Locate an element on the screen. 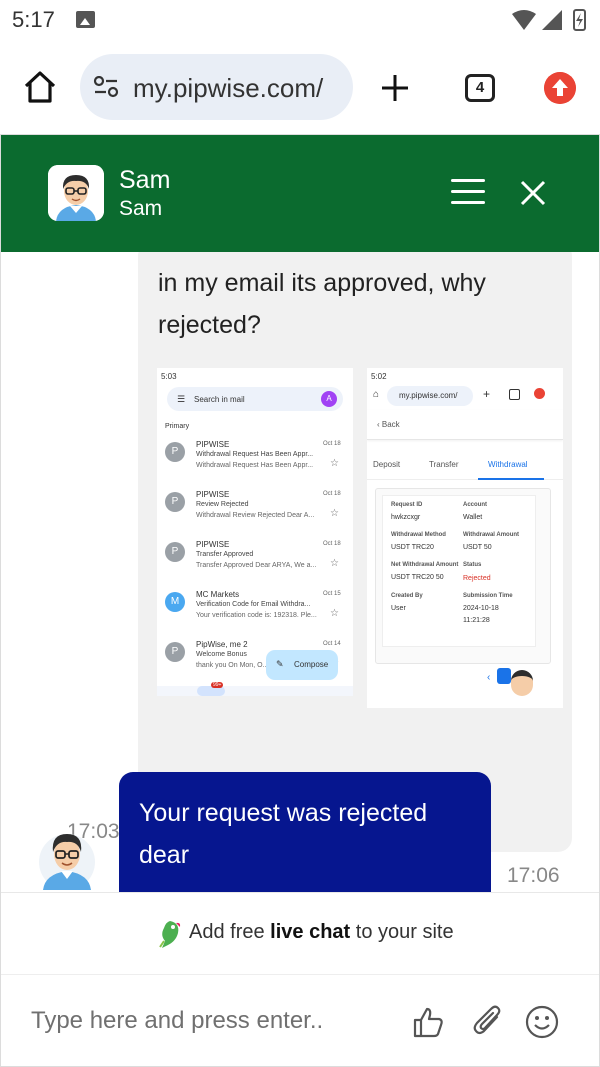  new-tab-icon is located at coordinates (395, 88).